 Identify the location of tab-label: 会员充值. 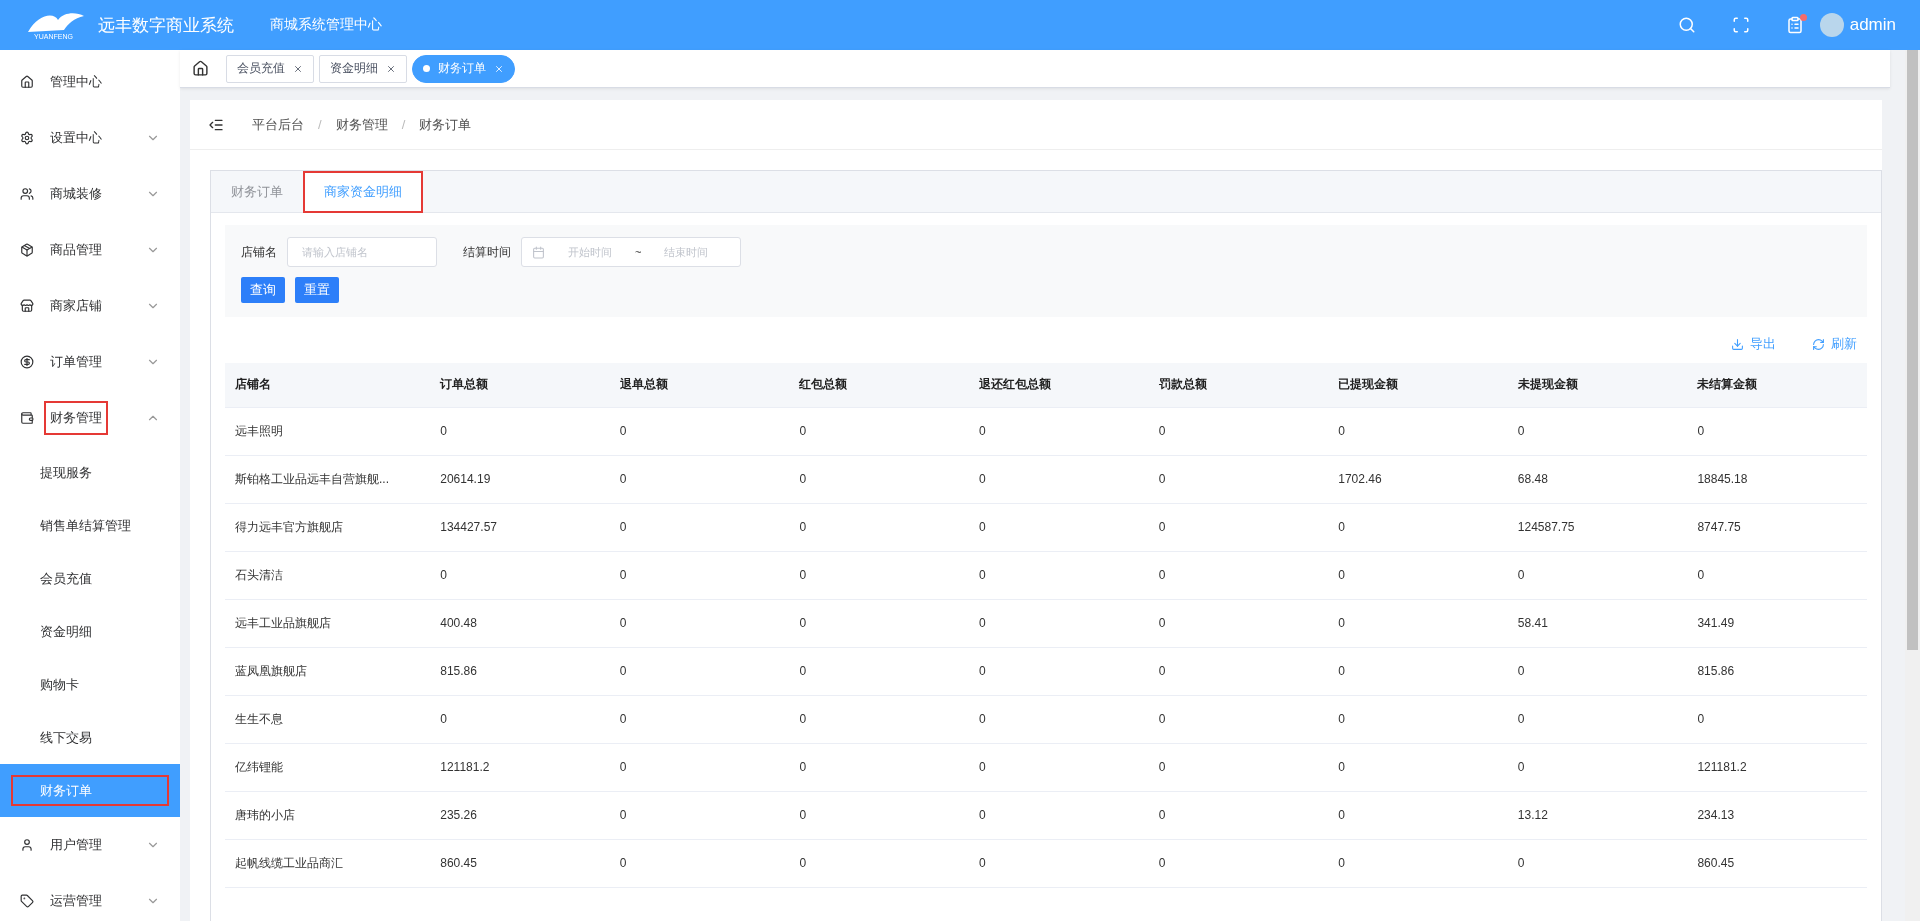
(261, 68).